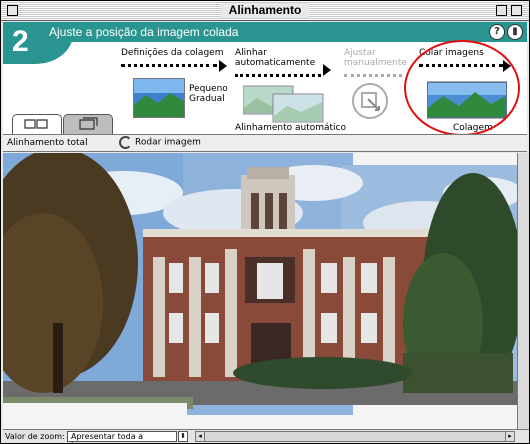 The height and width of the screenshot is (444, 530). What do you see at coordinates (144, 32) in the screenshot?
I see `header-title: Ajuste a posição da imagem colada` at bounding box center [144, 32].